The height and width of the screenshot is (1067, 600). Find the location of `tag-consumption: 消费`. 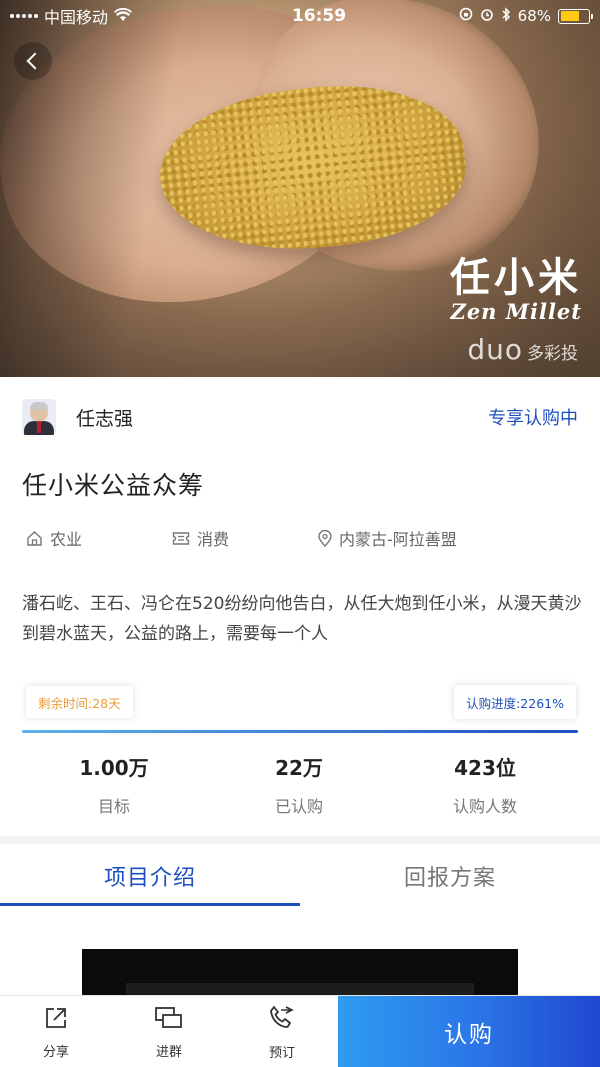

tag-consumption: 消费 is located at coordinates (200, 538).